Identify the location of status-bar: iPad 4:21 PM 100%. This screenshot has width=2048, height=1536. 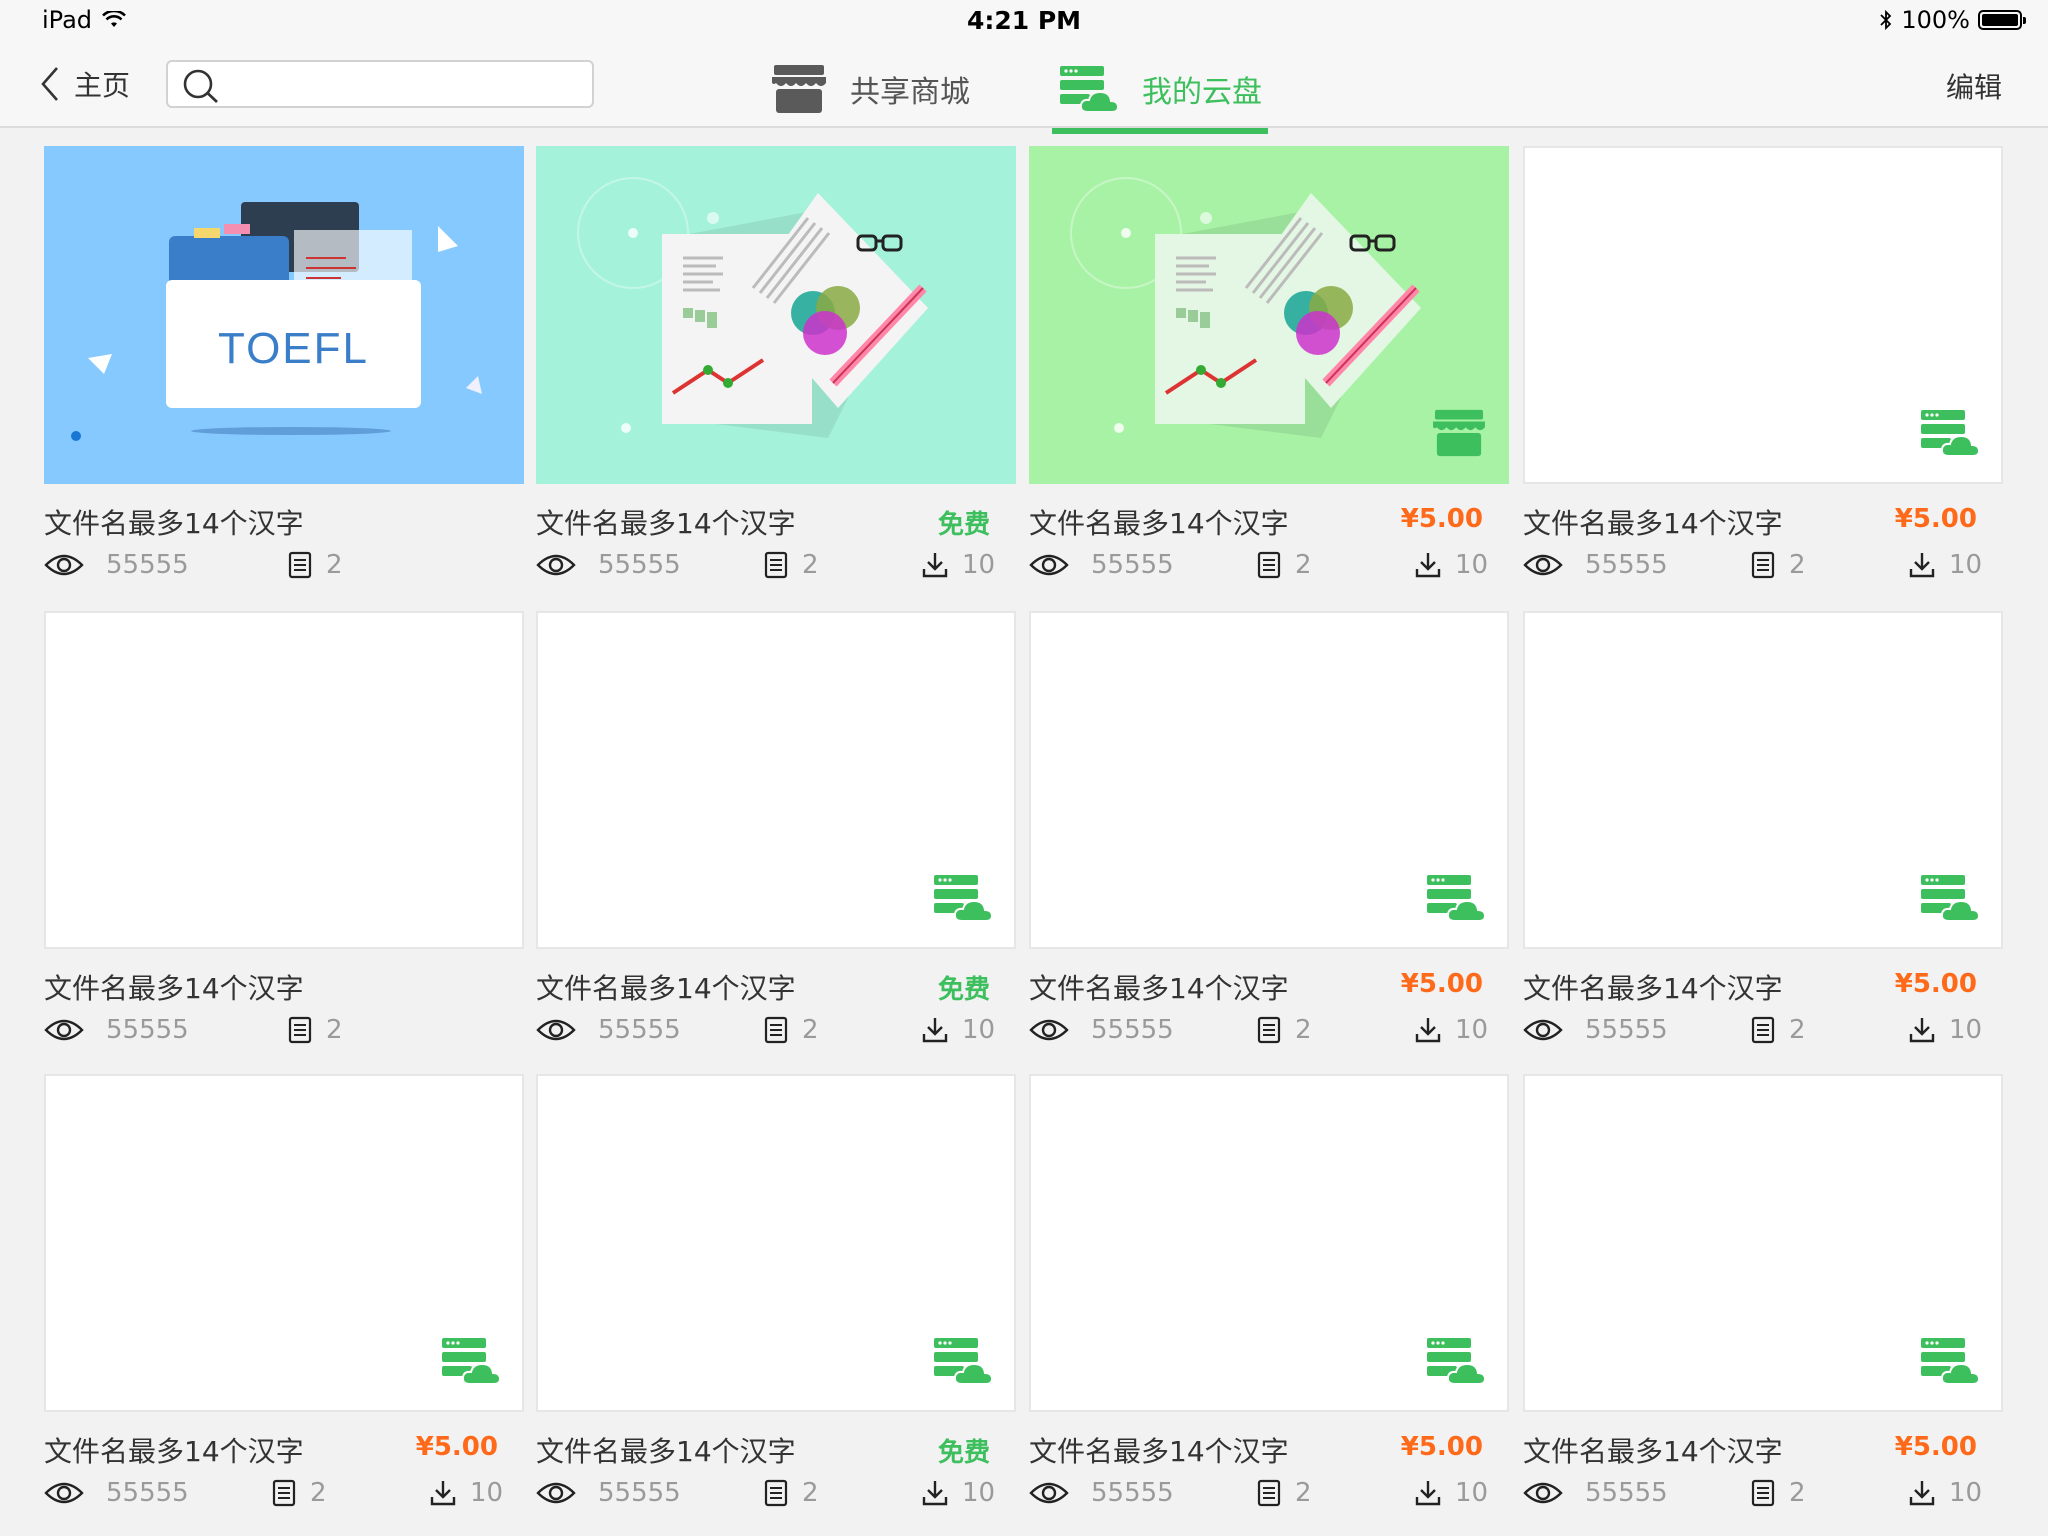
(1024, 21).